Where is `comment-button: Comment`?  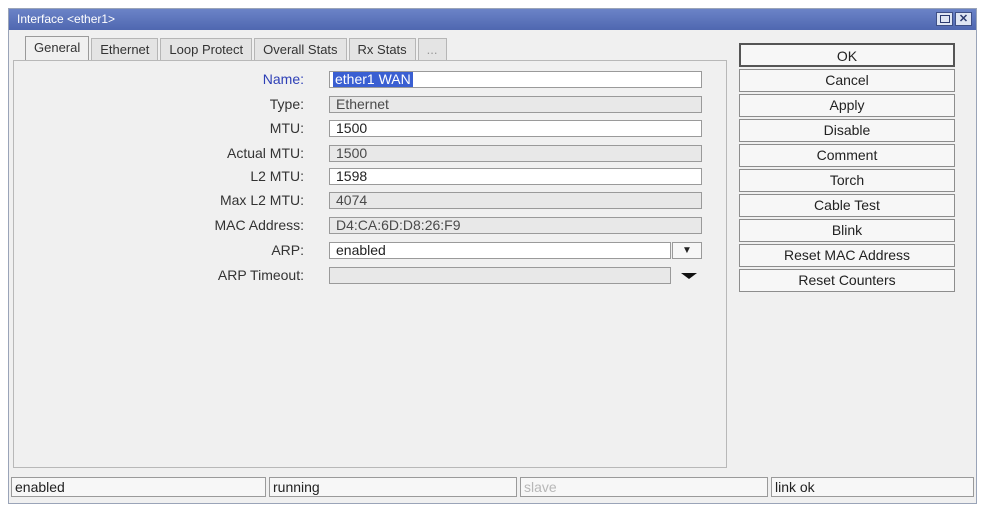
comment-button: Comment is located at coordinates (847, 155).